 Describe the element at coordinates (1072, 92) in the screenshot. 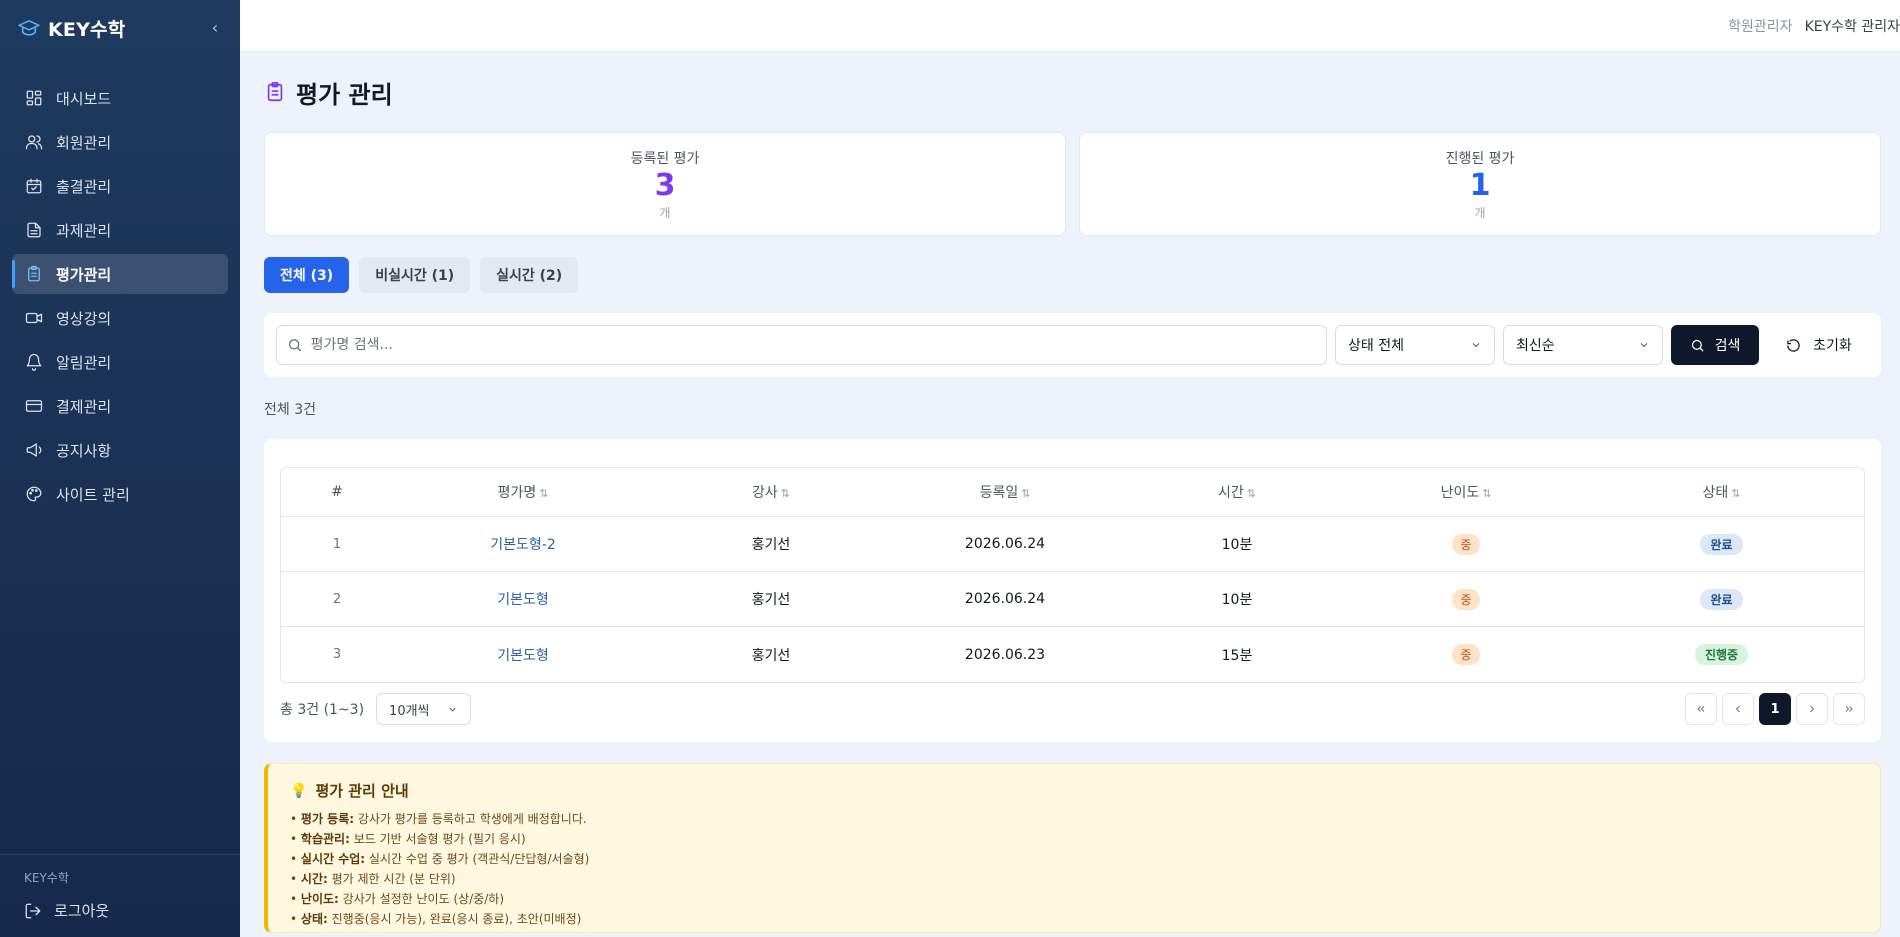

I see `page-header: 평가 관리` at that location.